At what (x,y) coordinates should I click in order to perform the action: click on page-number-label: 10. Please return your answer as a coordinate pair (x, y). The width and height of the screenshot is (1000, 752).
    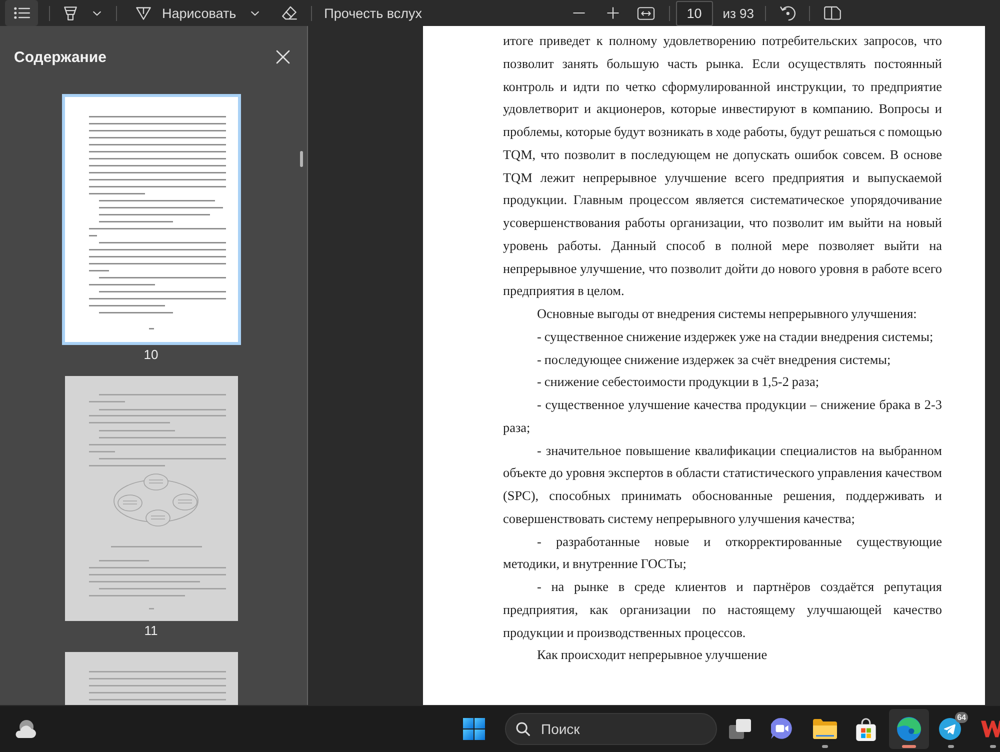
    Looking at the image, I should click on (151, 355).